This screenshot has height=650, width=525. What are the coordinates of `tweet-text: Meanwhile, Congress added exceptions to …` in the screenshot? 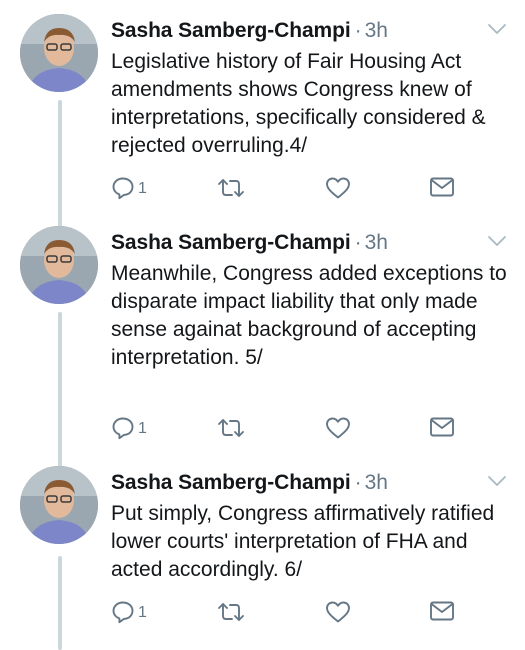 It's located at (309, 315).